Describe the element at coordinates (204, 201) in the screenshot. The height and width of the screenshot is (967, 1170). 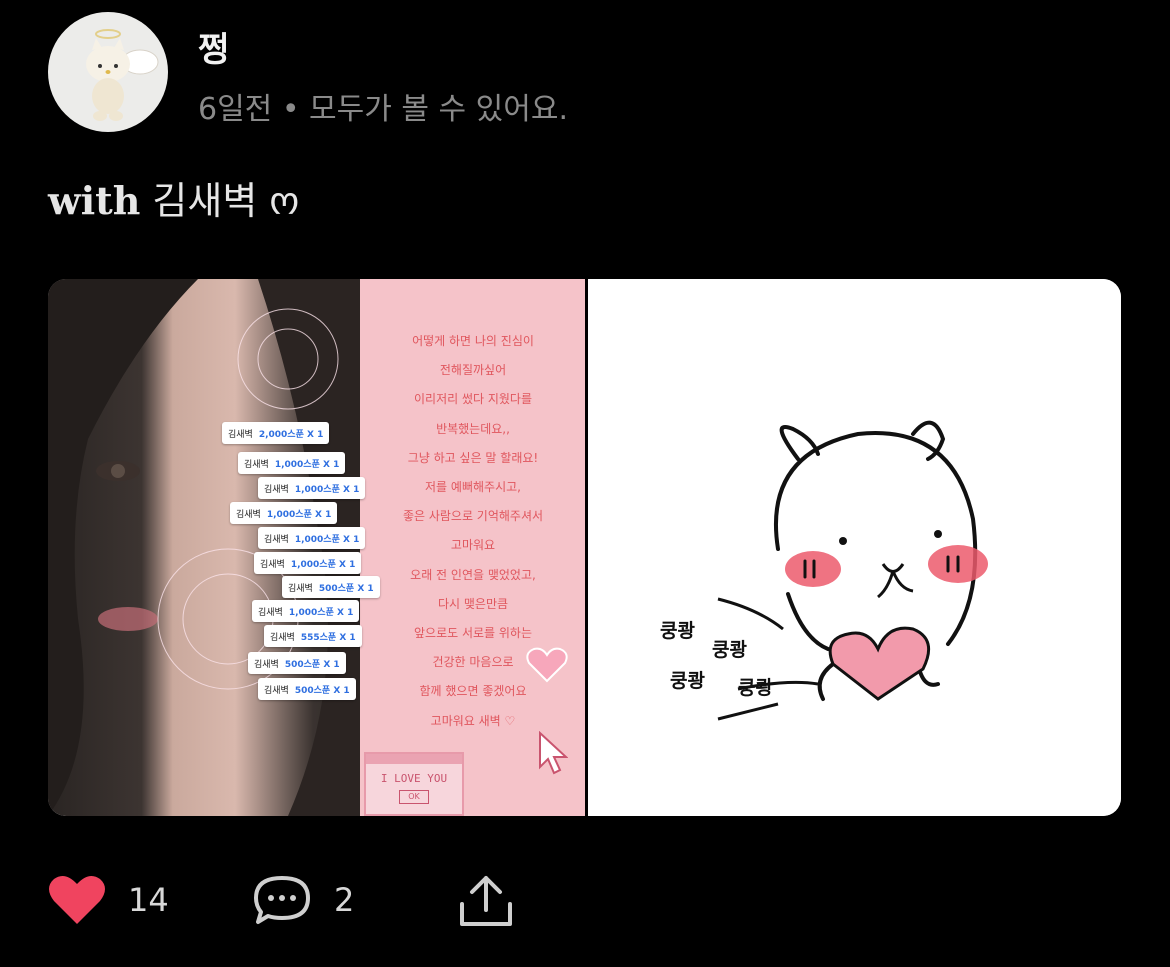
I see `caption-mention: 김새벽` at that location.